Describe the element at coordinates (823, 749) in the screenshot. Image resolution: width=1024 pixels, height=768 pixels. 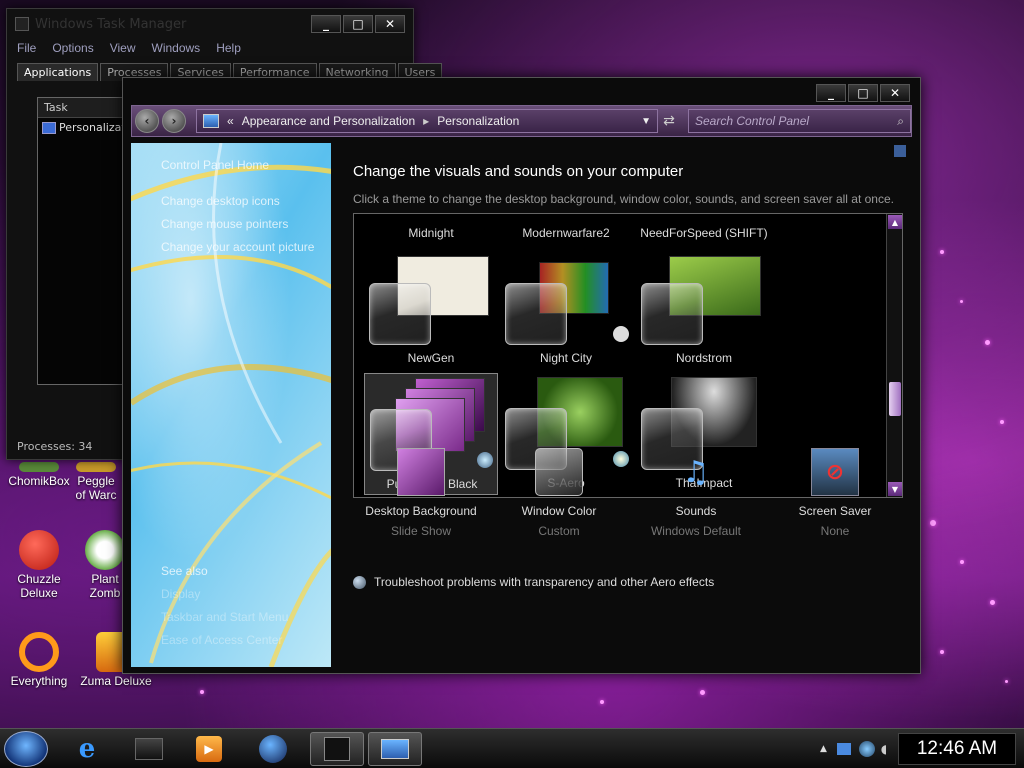
I see `tray-expand-icon: ▲` at that location.